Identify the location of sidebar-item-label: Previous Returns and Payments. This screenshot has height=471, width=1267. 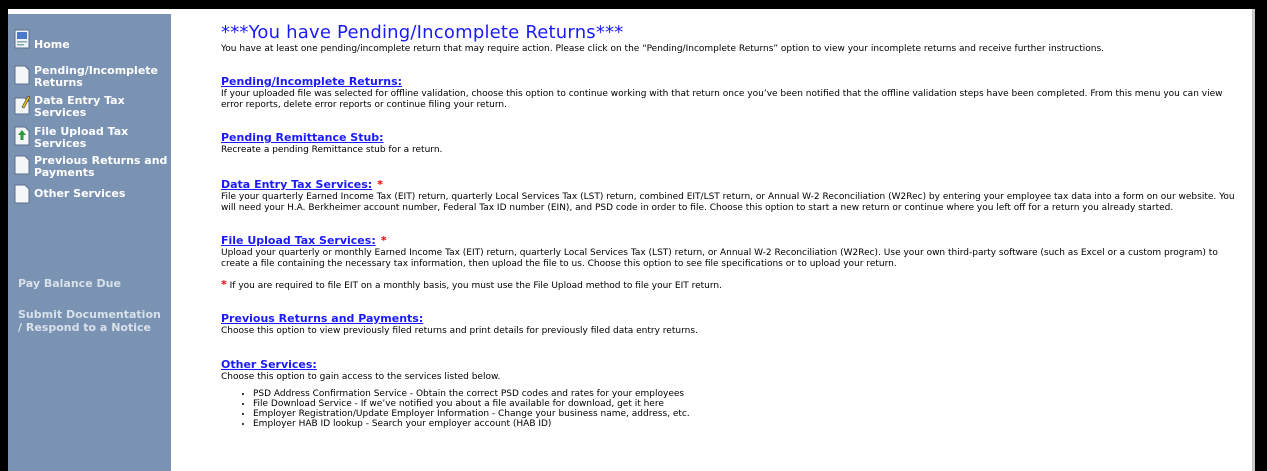
(101, 166).